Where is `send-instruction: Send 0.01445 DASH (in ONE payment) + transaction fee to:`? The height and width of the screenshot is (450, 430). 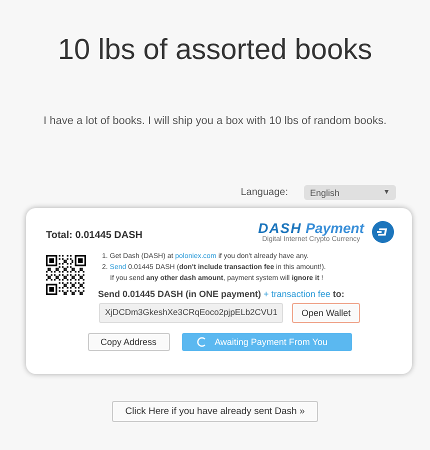 send-instruction: Send 0.01445 DASH (in ONE payment) + transaction fee to: is located at coordinates (222, 294).